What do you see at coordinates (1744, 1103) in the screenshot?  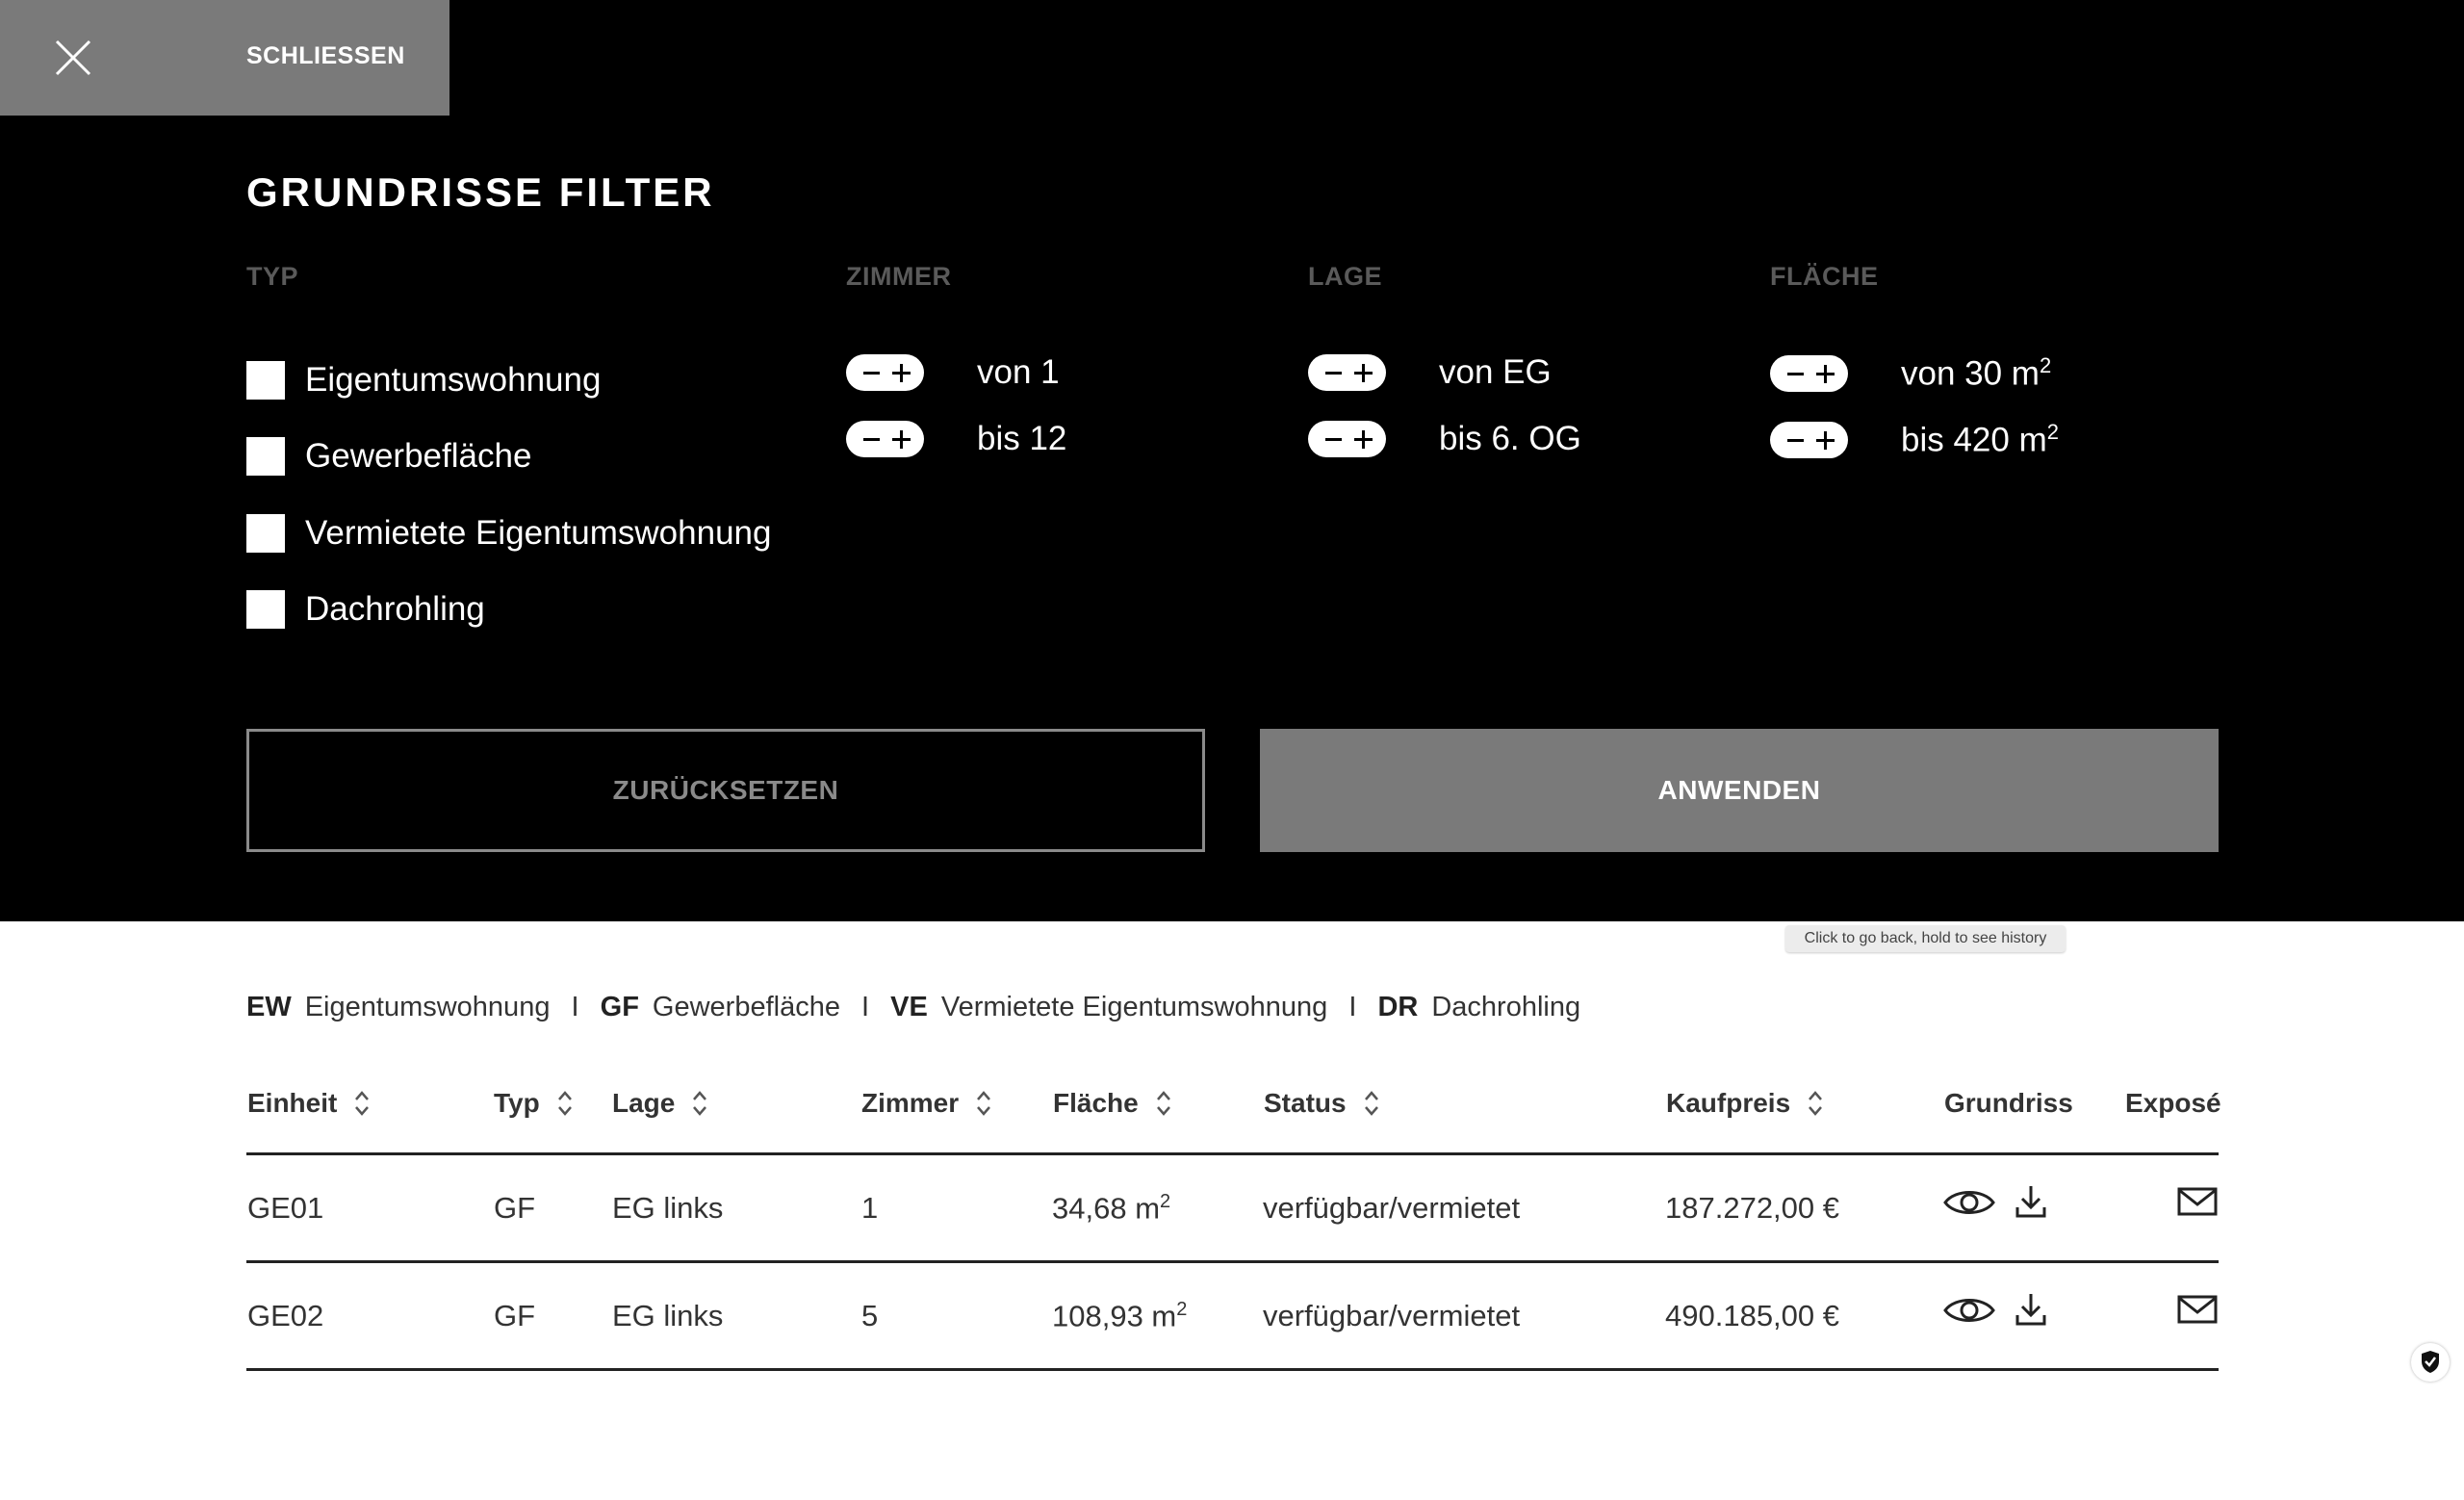 I see `header-kaufpreis: Kaufpreis` at bounding box center [1744, 1103].